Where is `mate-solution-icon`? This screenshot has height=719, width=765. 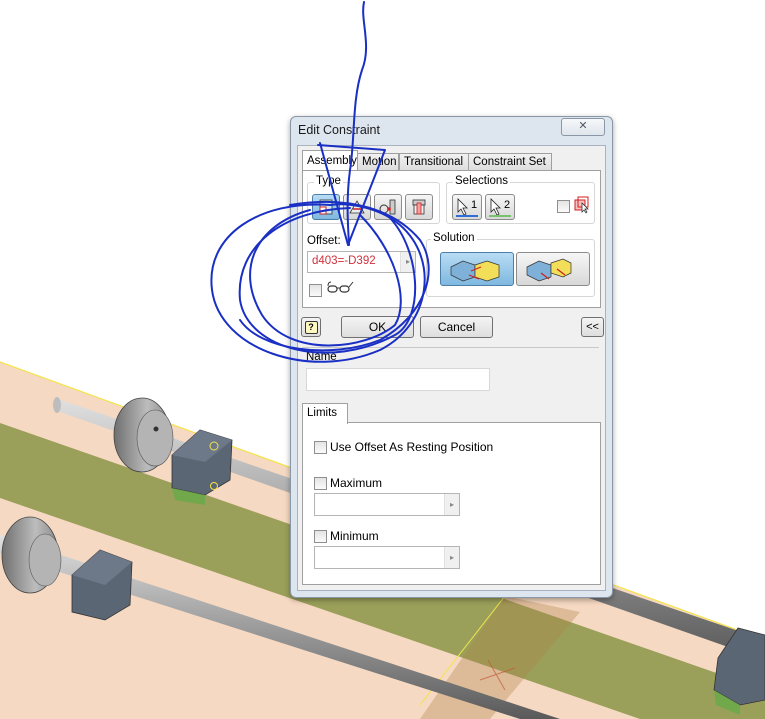
mate-solution-icon is located at coordinates (475, 271).